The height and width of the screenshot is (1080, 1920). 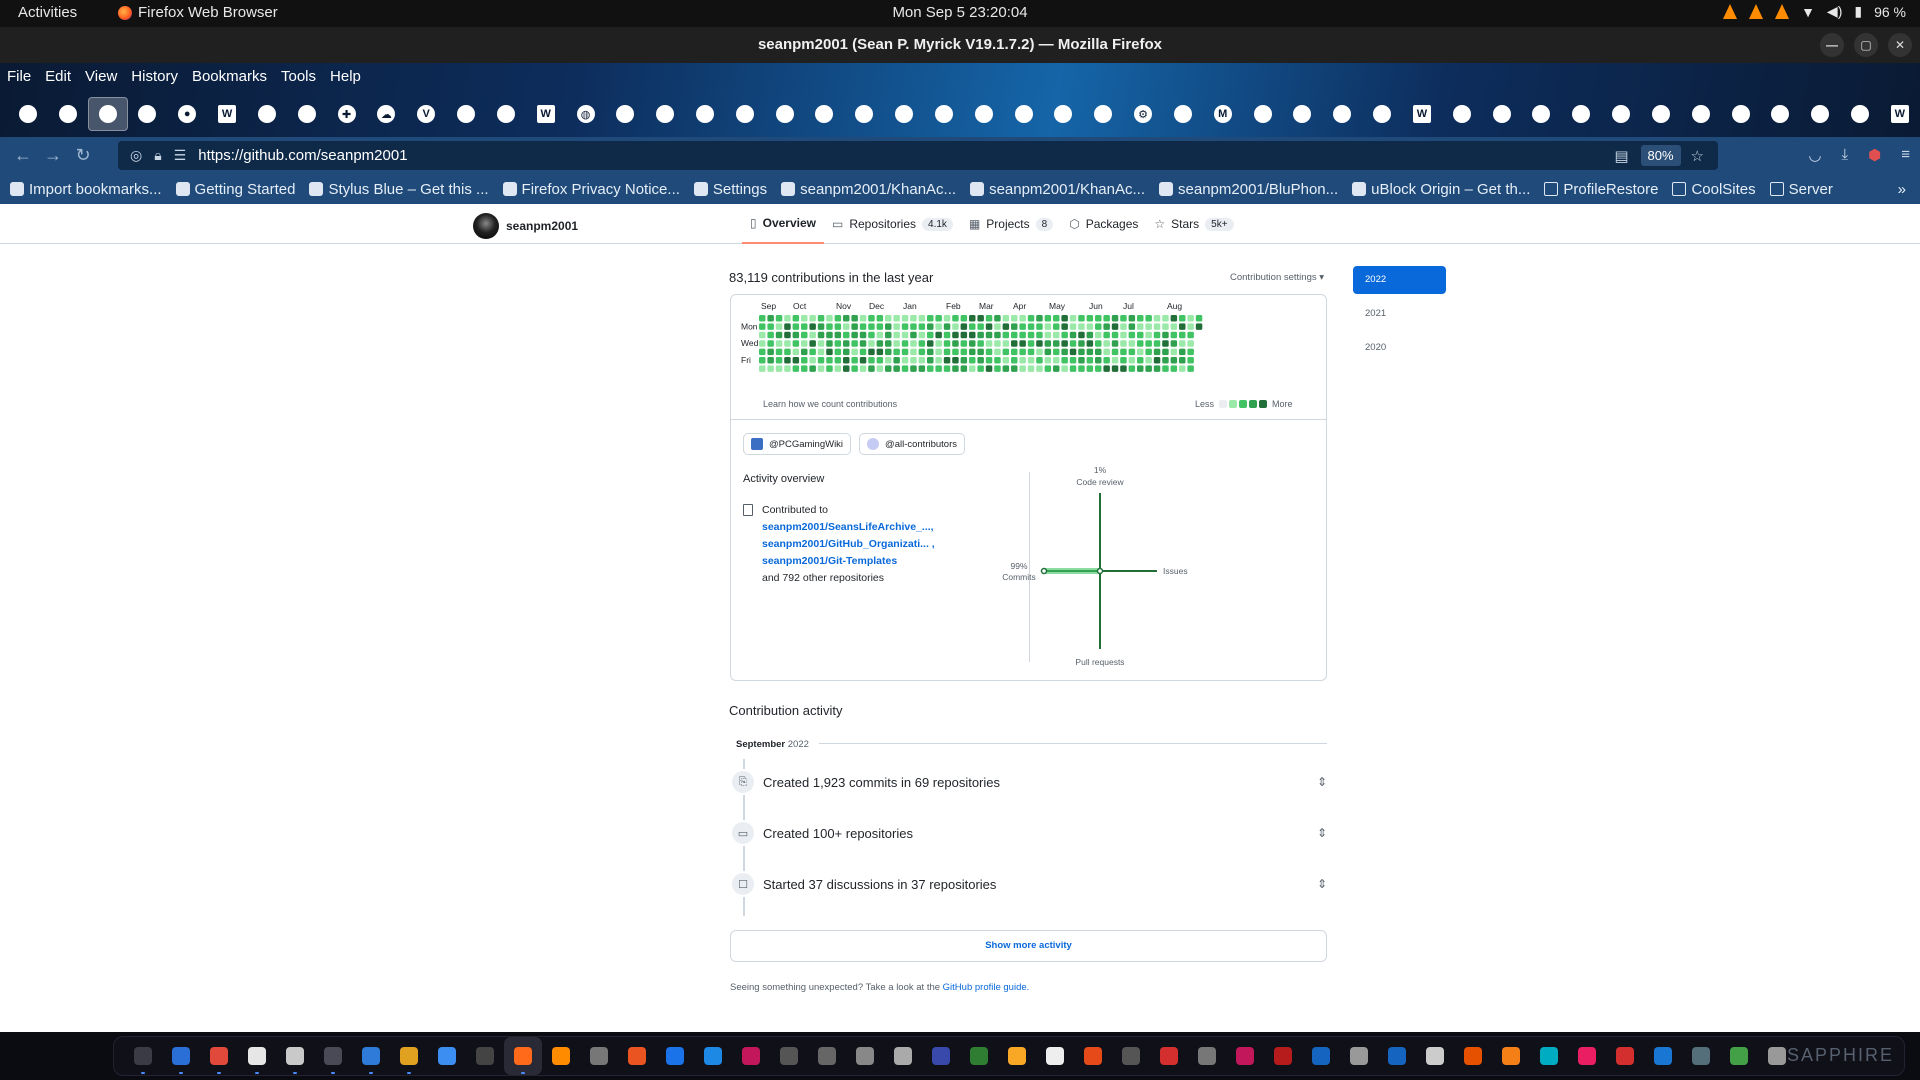 What do you see at coordinates (1808, 12) in the screenshot?
I see `wifi-icon: ▼` at bounding box center [1808, 12].